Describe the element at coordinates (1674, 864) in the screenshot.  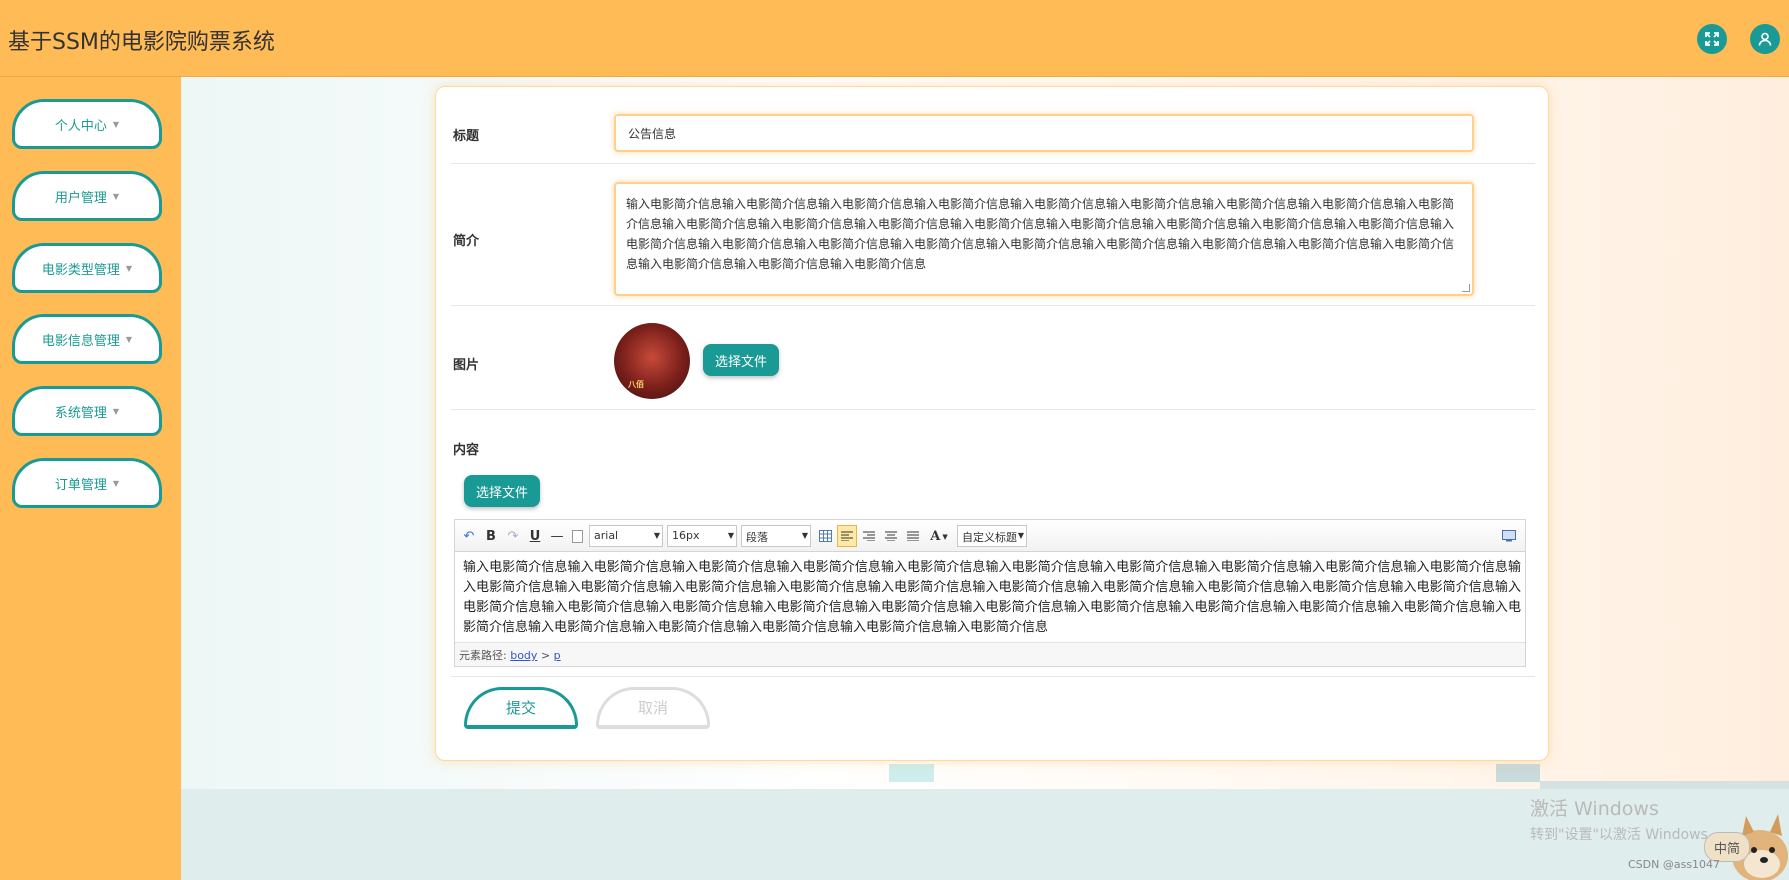
I see `csdn-watermark: CSDN @ass1047` at that location.